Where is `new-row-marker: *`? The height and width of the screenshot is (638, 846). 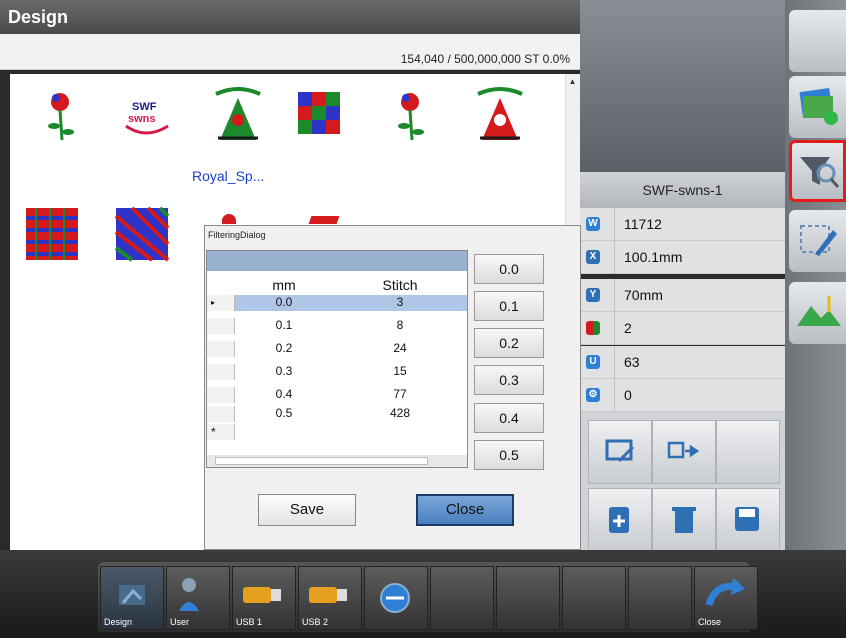 new-row-marker: * is located at coordinates (221, 432).